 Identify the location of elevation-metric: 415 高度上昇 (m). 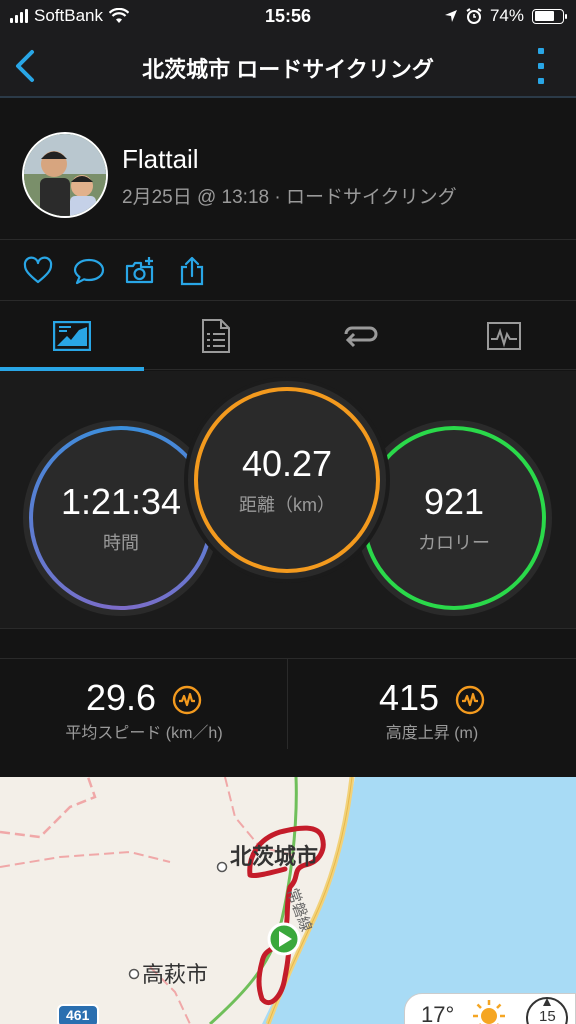
(432, 718).